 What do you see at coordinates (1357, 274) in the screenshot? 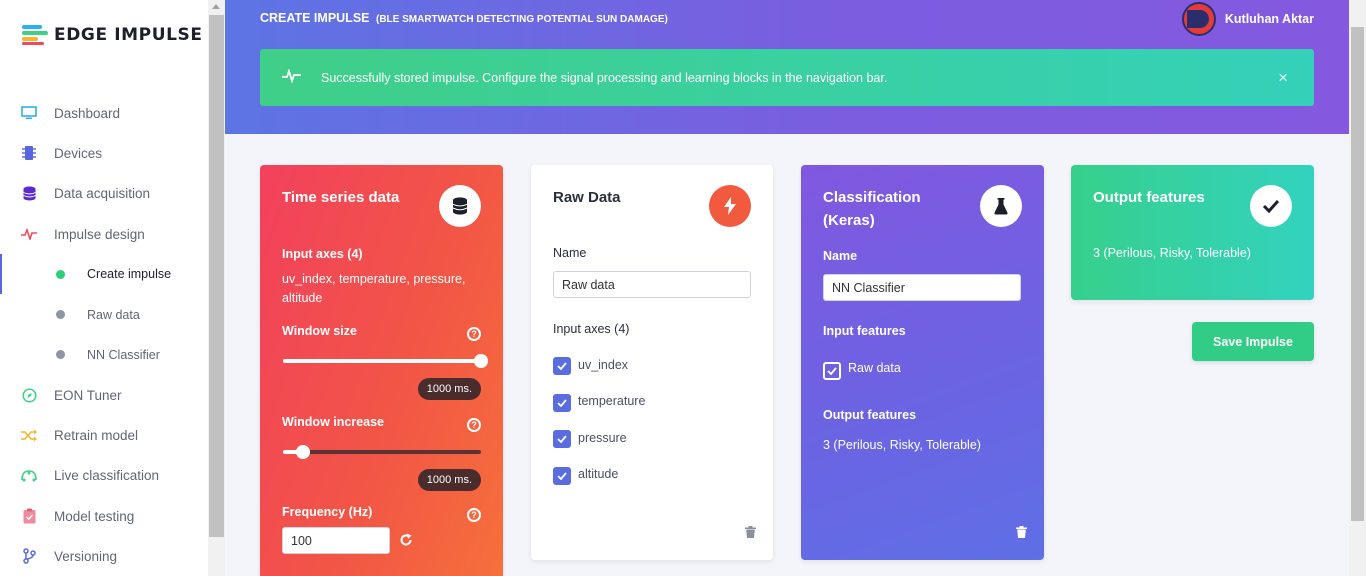
I see `page-scrollbar-thumb` at bounding box center [1357, 274].